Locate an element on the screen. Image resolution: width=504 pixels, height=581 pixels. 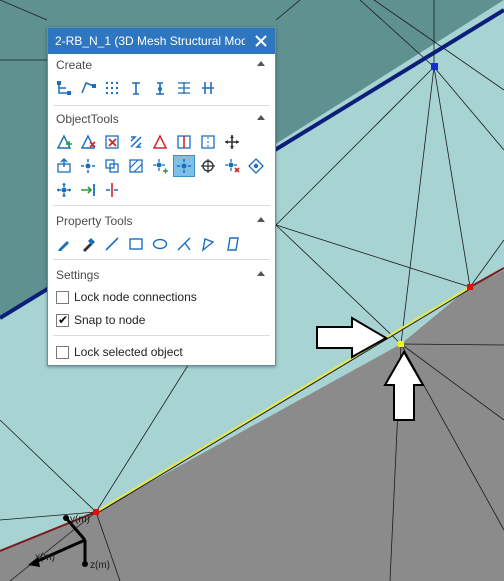
target-node-icon is located at coordinates (208, 166).